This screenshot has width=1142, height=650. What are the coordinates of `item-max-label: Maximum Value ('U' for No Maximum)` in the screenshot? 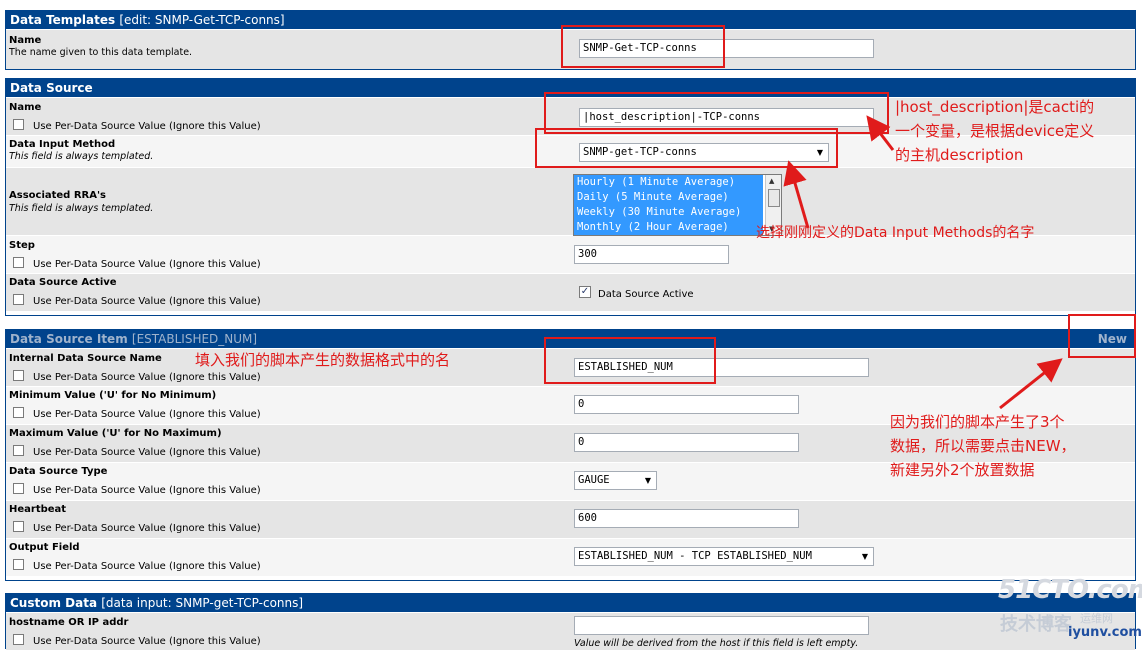 It's located at (115, 433).